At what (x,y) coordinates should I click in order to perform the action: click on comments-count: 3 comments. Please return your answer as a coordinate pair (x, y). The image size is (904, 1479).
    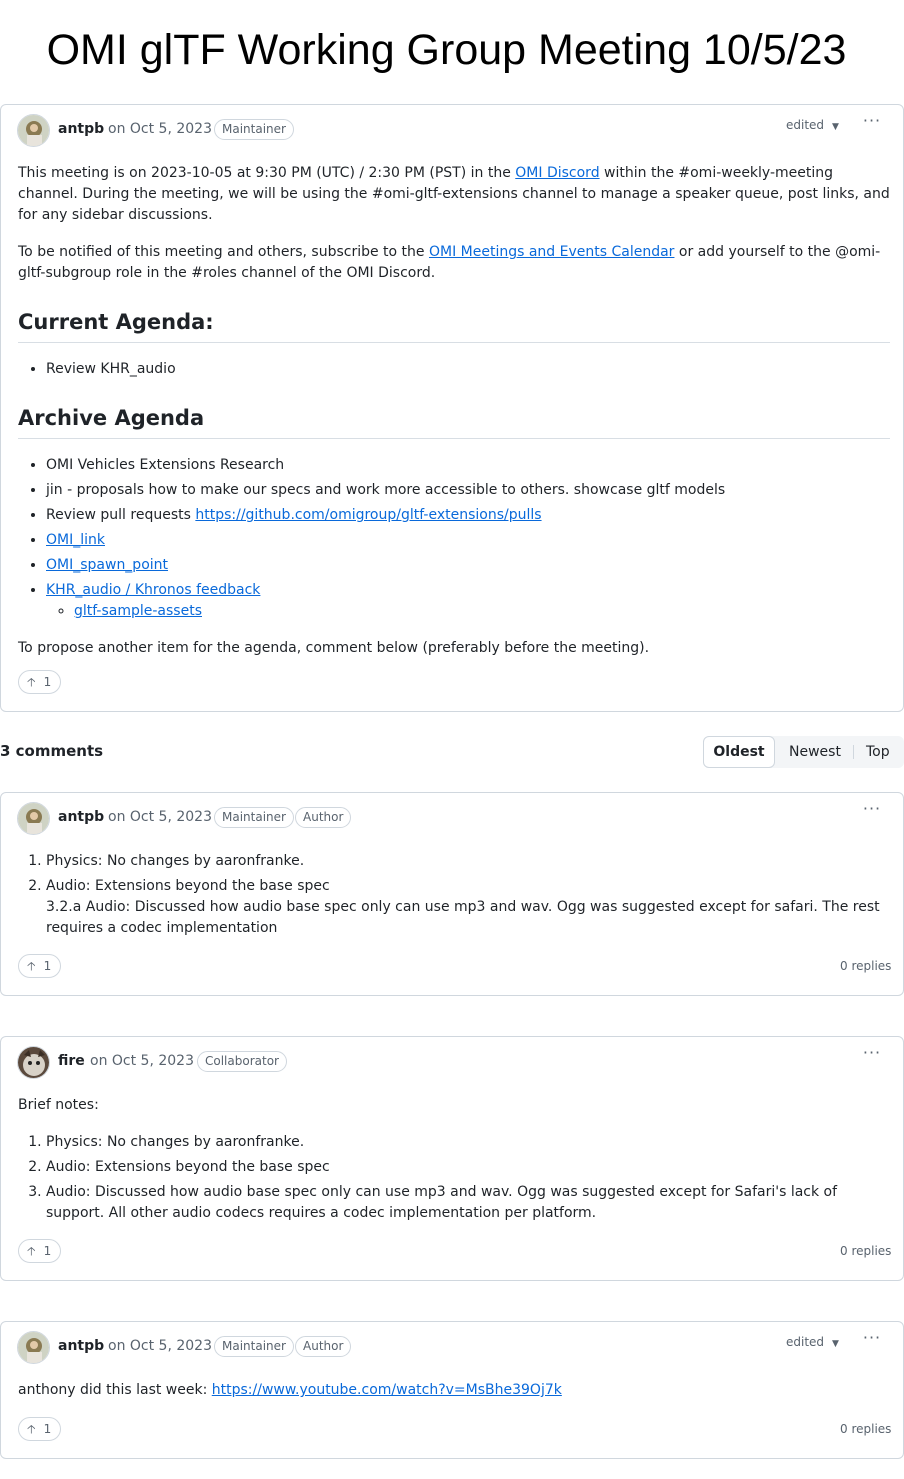
    Looking at the image, I should click on (52, 751).